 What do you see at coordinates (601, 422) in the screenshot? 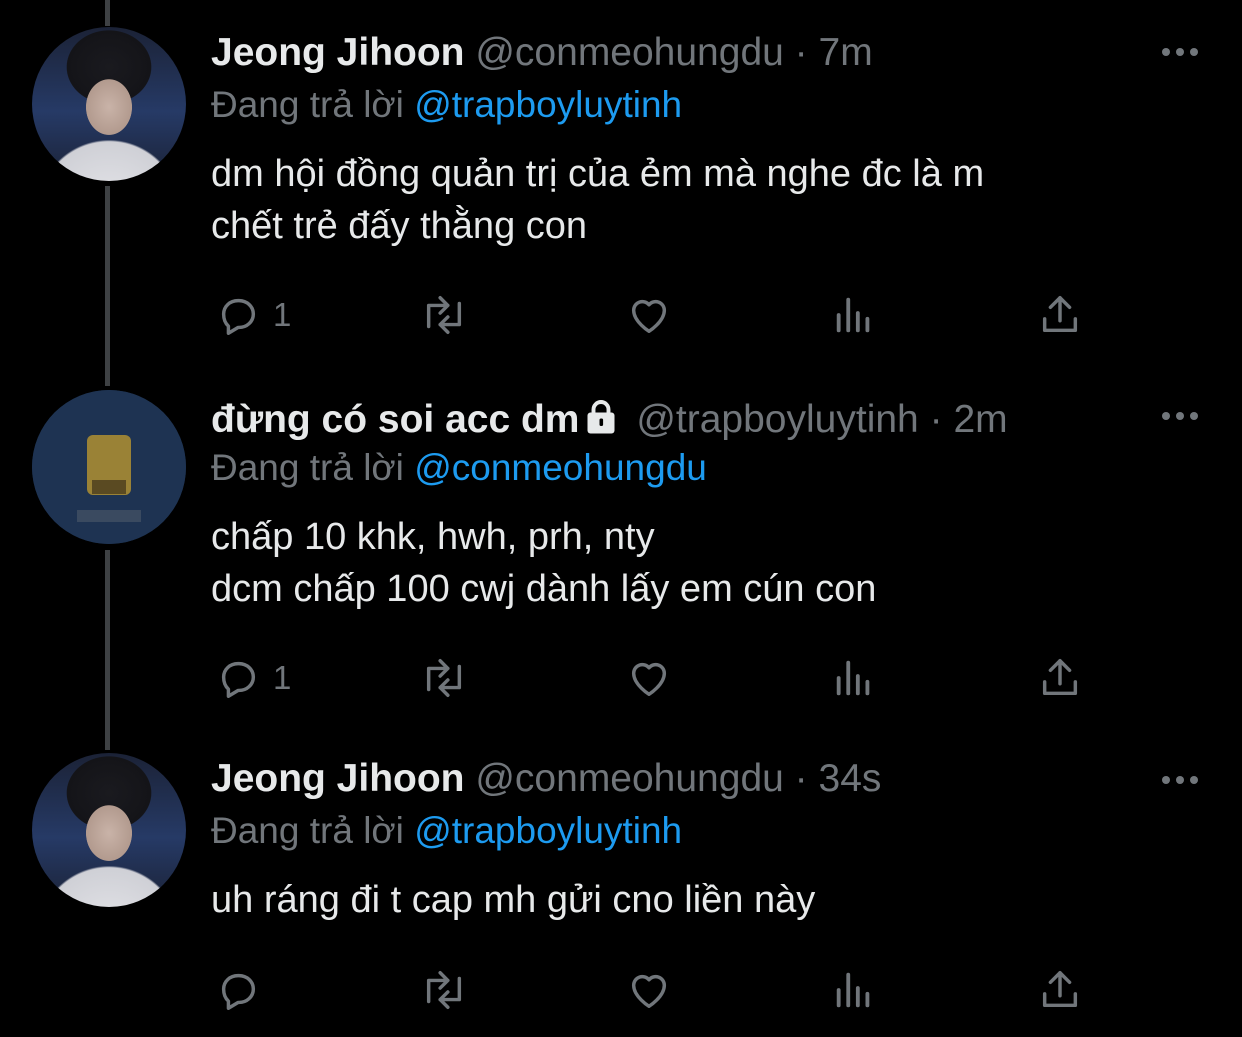
I see `lock-icon` at bounding box center [601, 422].